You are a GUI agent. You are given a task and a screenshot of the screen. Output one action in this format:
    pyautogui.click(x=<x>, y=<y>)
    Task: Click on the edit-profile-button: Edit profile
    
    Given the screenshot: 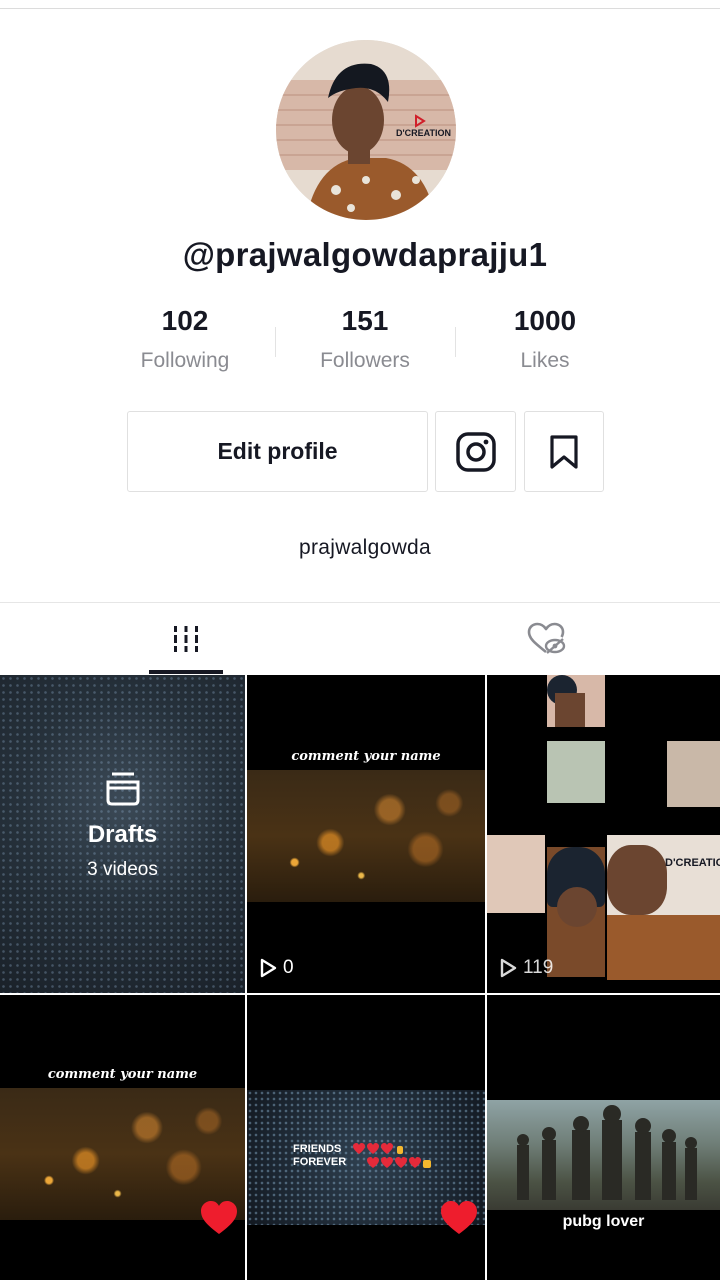 What is the action you would take?
    pyautogui.click(x=277, y=451)
    